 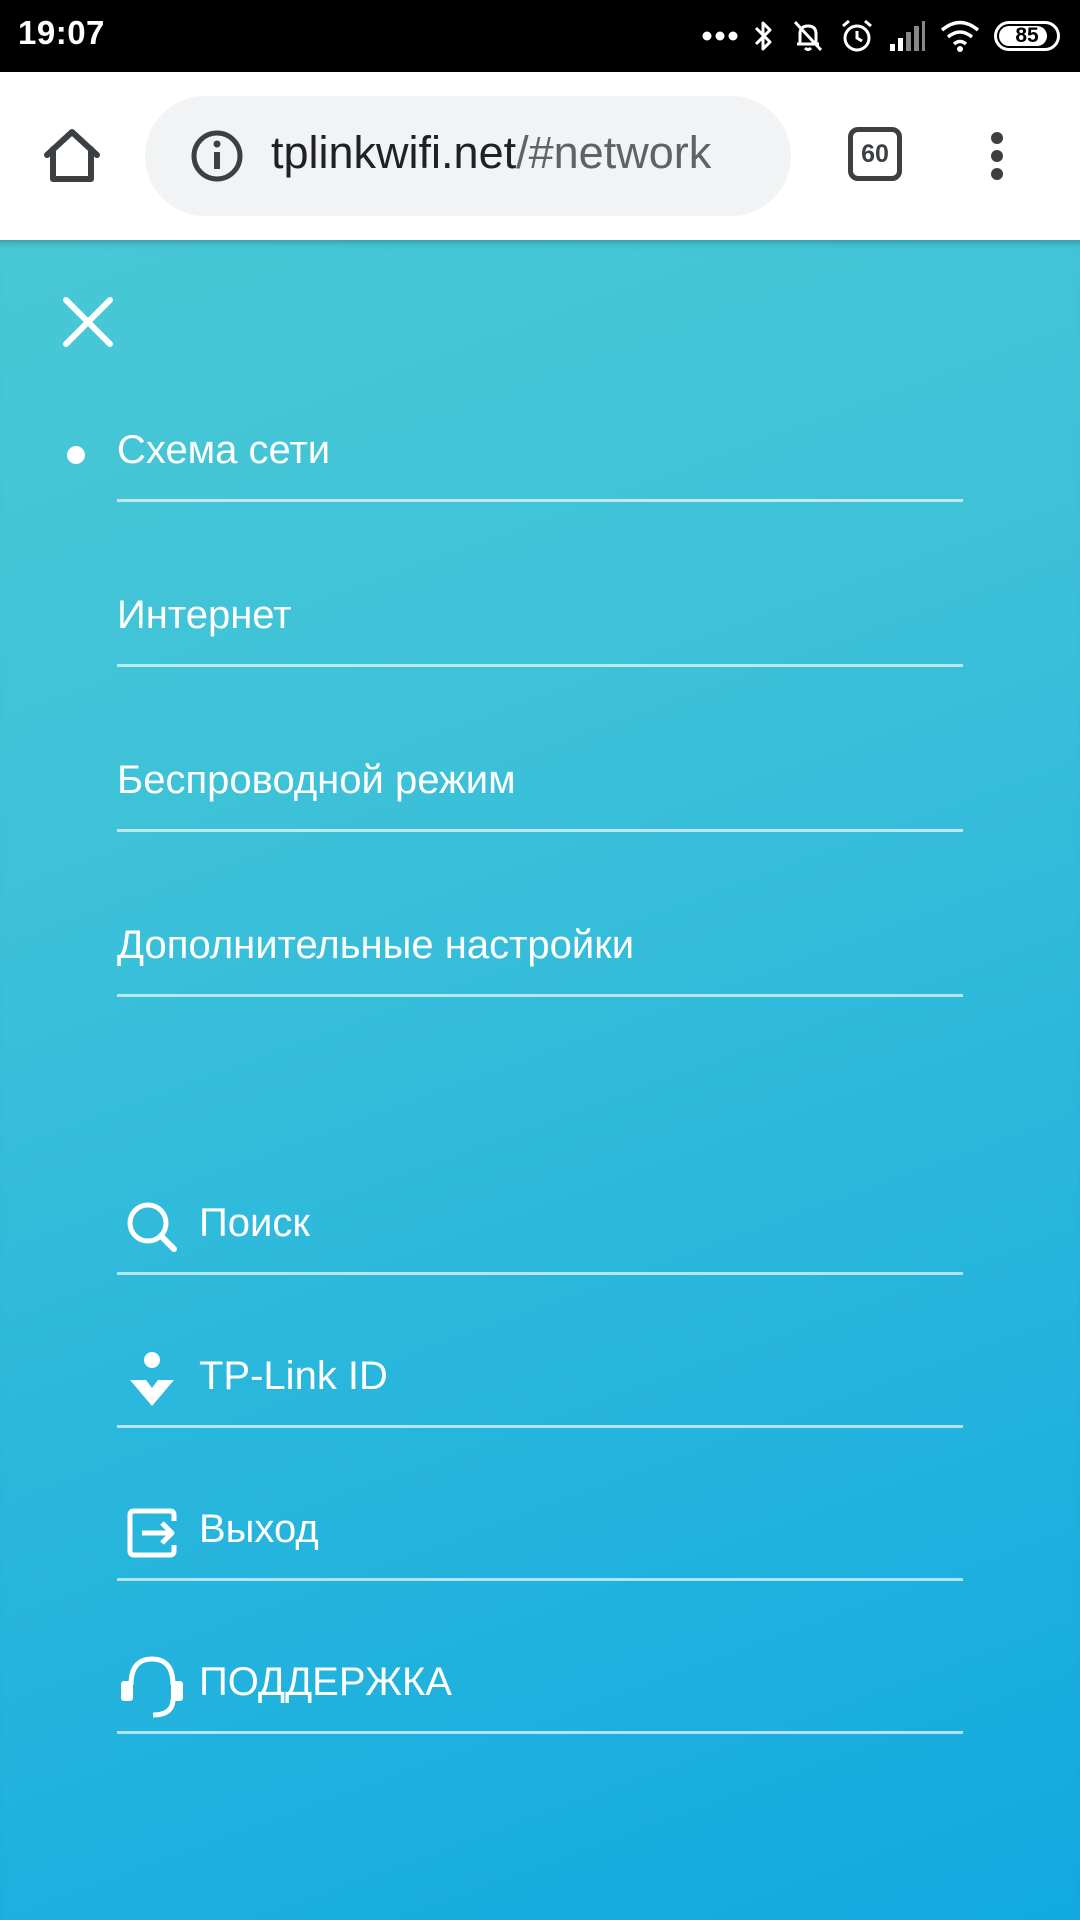 What do you see at coordinates (76, 455) in the screenshot?
I see `active-indicator` at bounding box center [76, 455].